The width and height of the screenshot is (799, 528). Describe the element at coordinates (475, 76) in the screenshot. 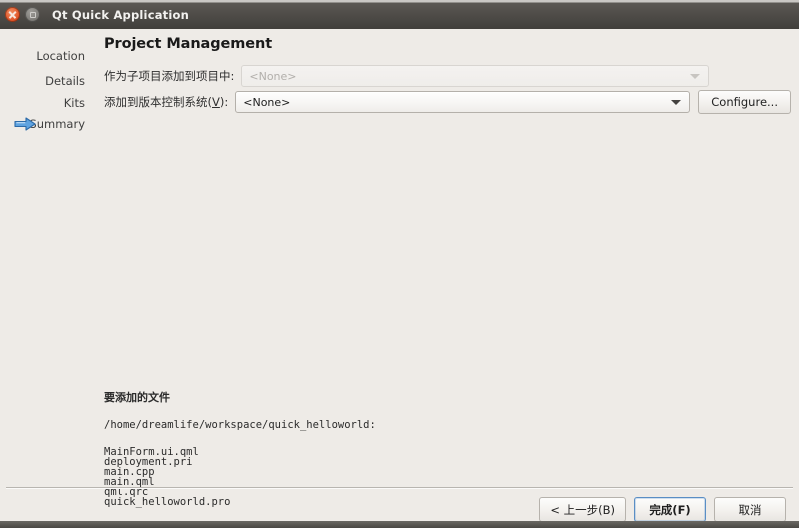

I see `subproject-combobox: <None>` at that location.